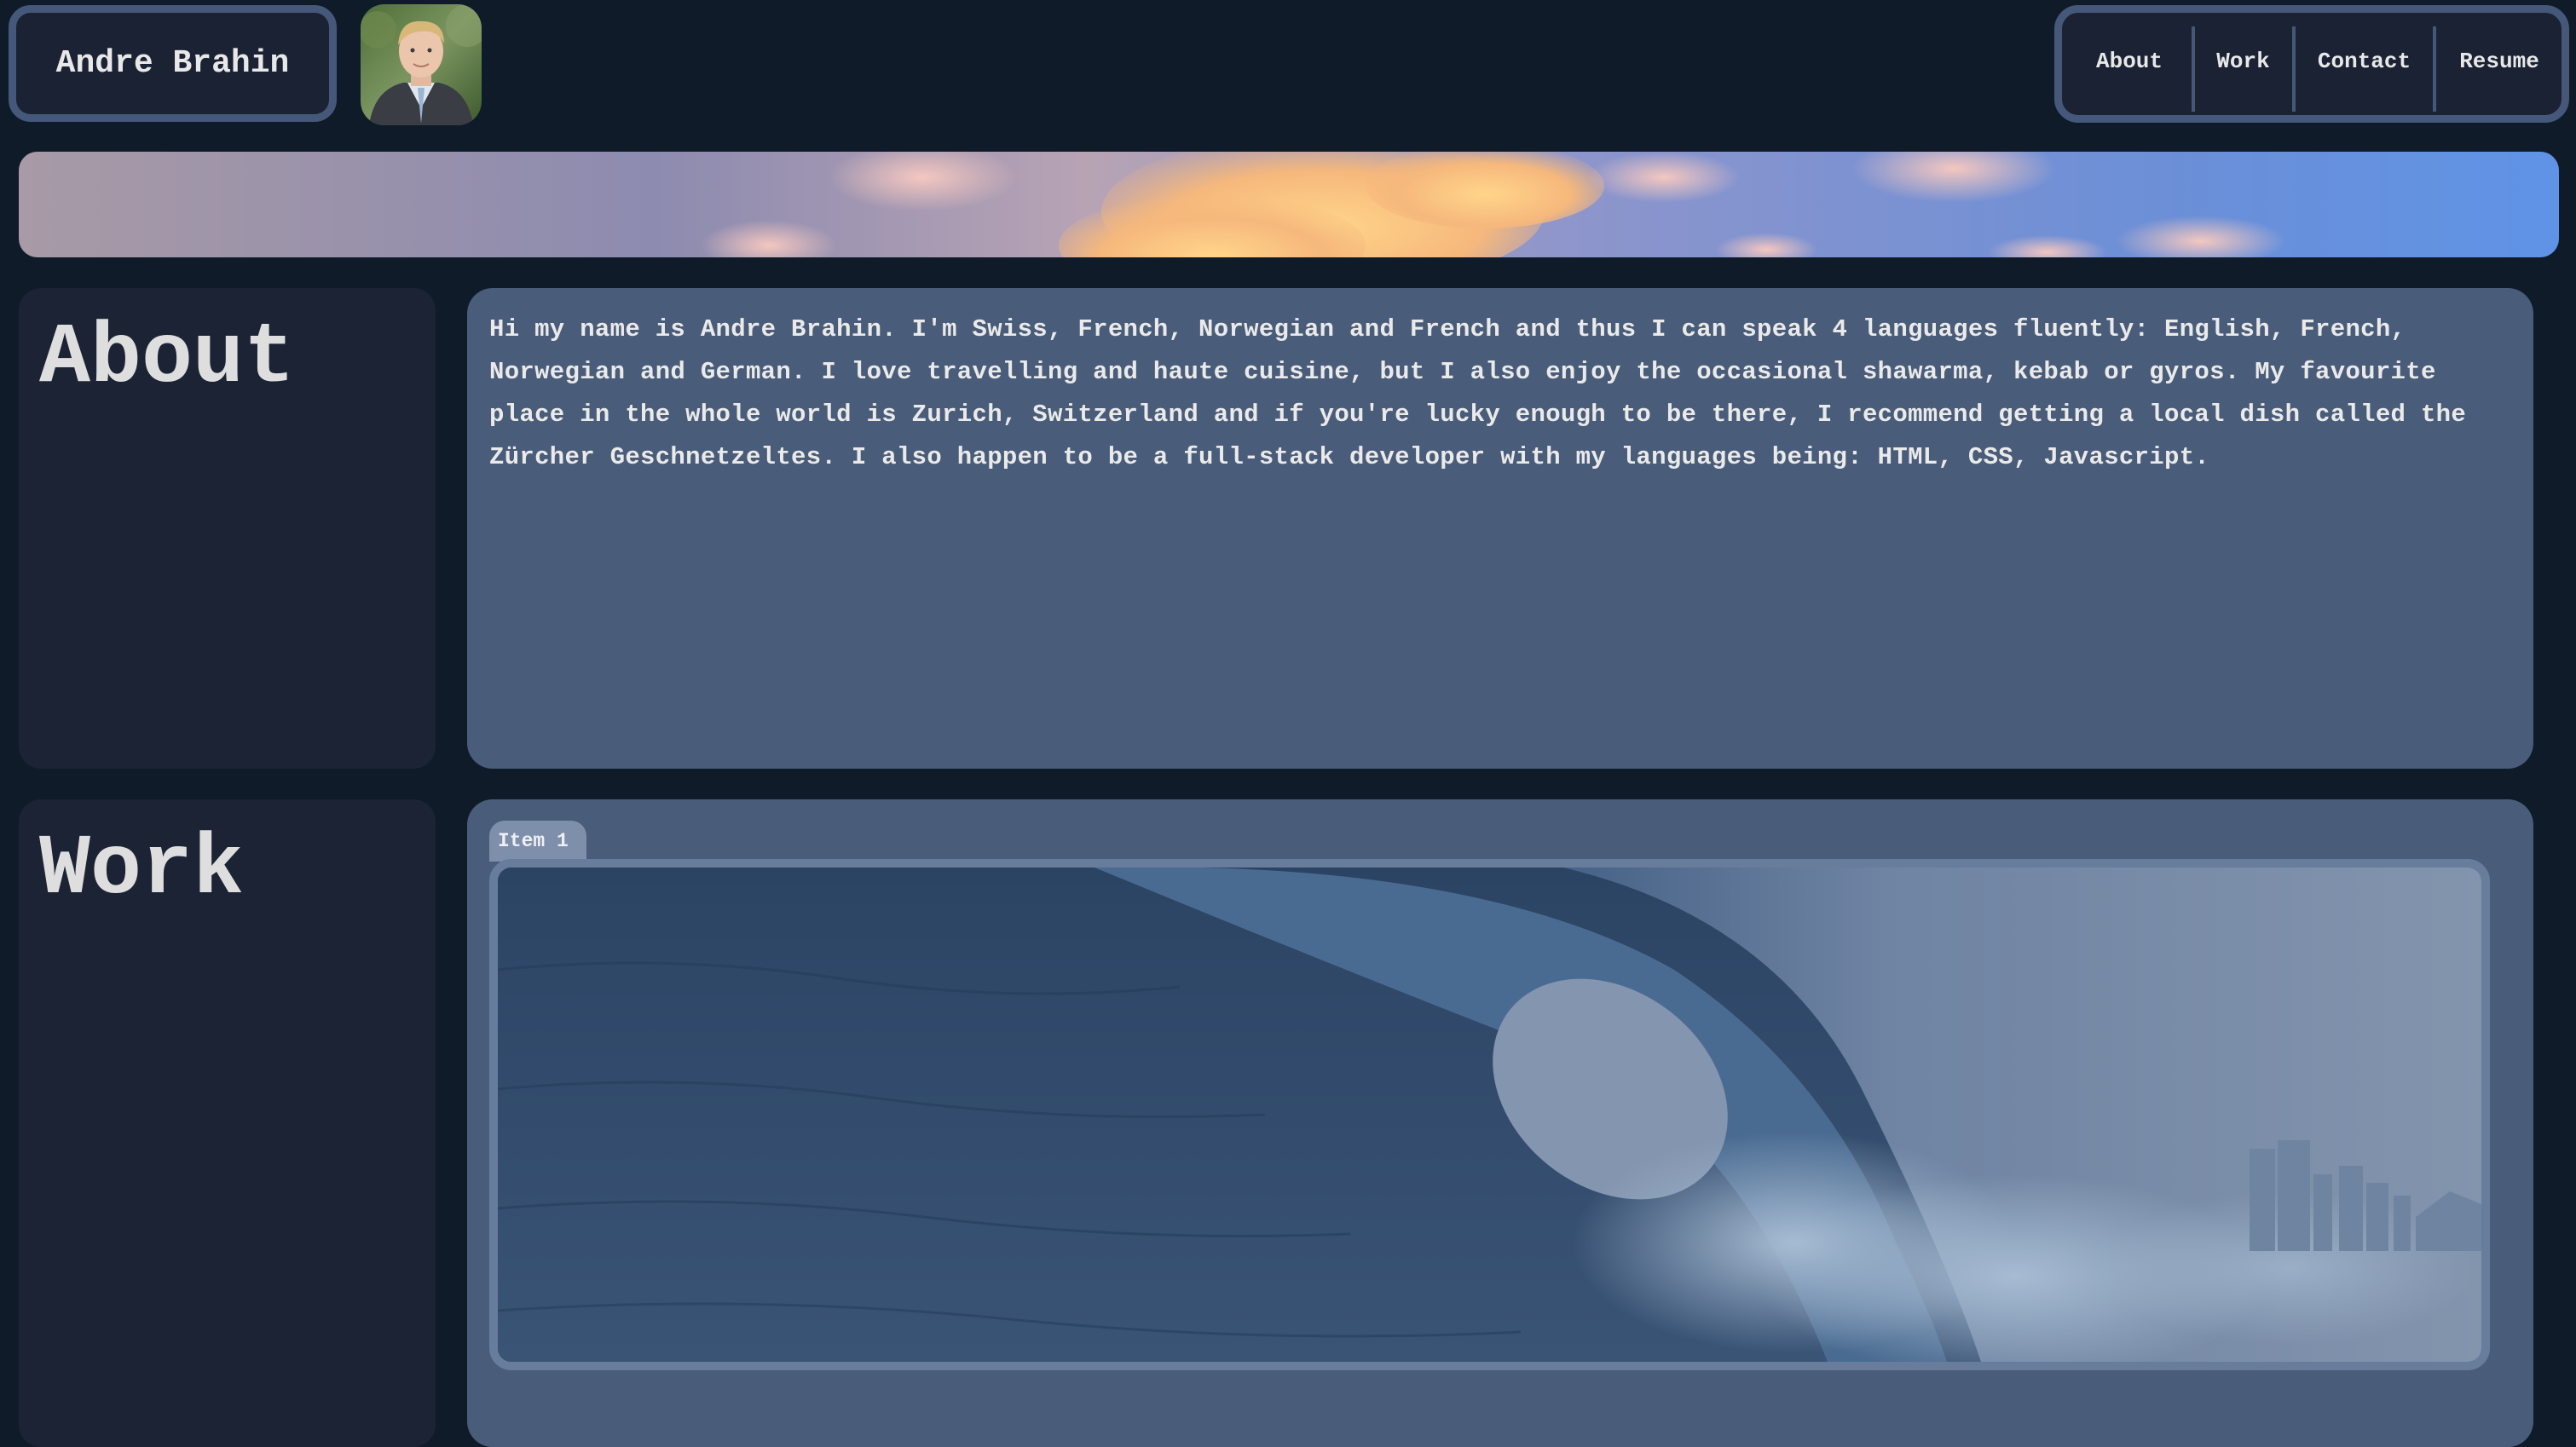 The height and width of the screenshot is (1447, 2576). I want to click on profile-photo-icon, so click(421, 64).